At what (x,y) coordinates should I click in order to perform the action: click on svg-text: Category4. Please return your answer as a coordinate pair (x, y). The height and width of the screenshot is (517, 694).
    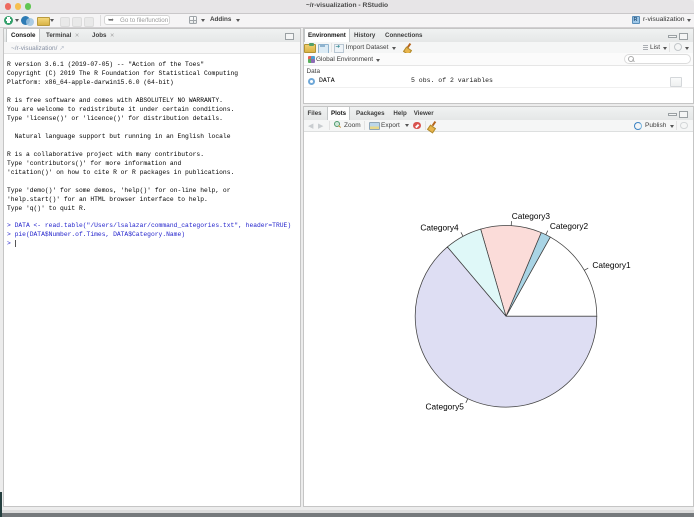
    Looking at the image, I should click on (439, 228).